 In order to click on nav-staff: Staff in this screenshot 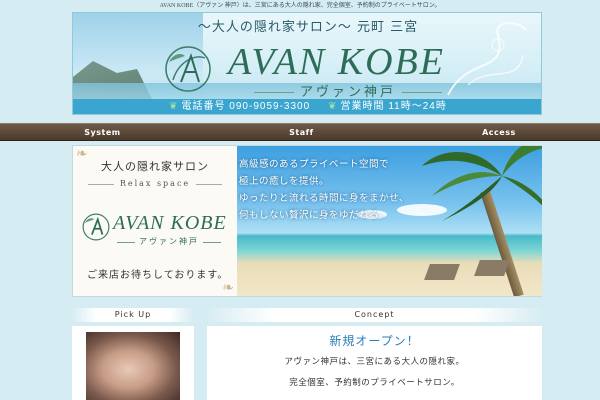, I will do `click(301, 132)`.